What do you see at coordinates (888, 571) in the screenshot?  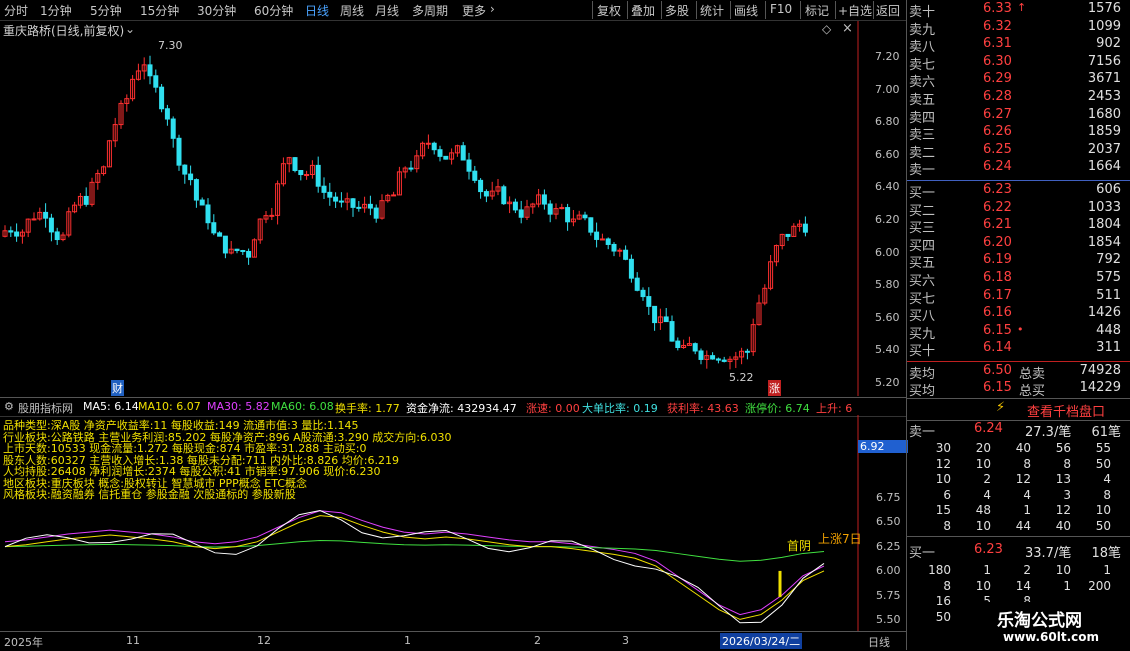 I see `indicator-tick-label: 6.00` at bounding box center [888, 571].